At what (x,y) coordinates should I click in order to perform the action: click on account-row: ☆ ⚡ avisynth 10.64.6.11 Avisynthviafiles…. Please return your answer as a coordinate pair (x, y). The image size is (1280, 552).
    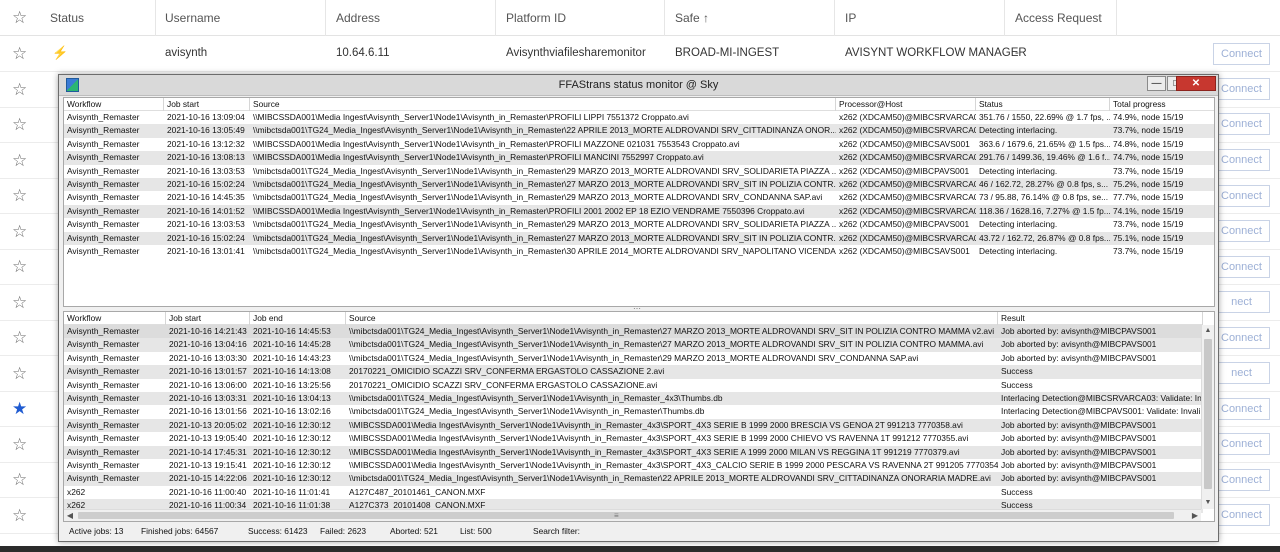
    Looking at the image, I should click on (640, 54).